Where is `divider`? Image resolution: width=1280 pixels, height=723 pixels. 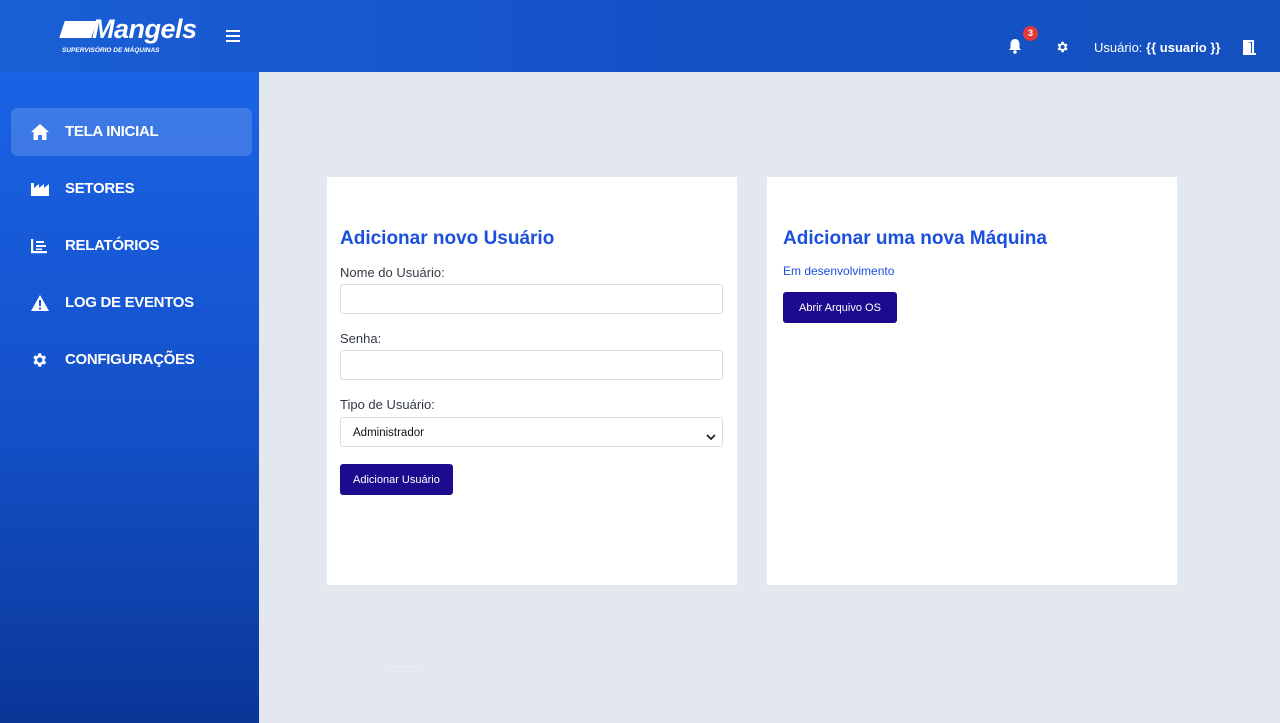
divider is located at coordinates (402, 666).